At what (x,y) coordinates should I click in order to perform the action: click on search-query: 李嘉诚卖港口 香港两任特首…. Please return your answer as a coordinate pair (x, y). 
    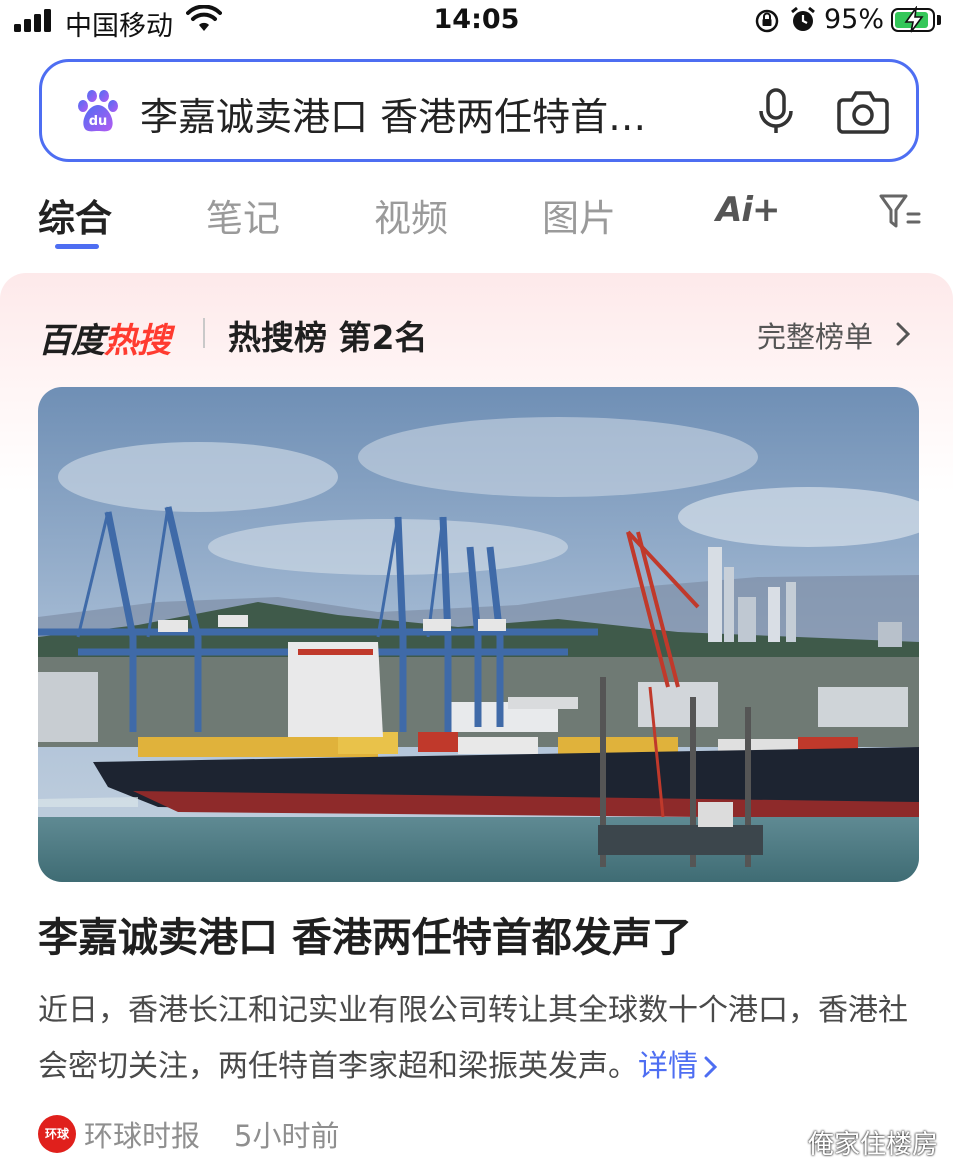
    Looking at the image, I should click on (393, 113).